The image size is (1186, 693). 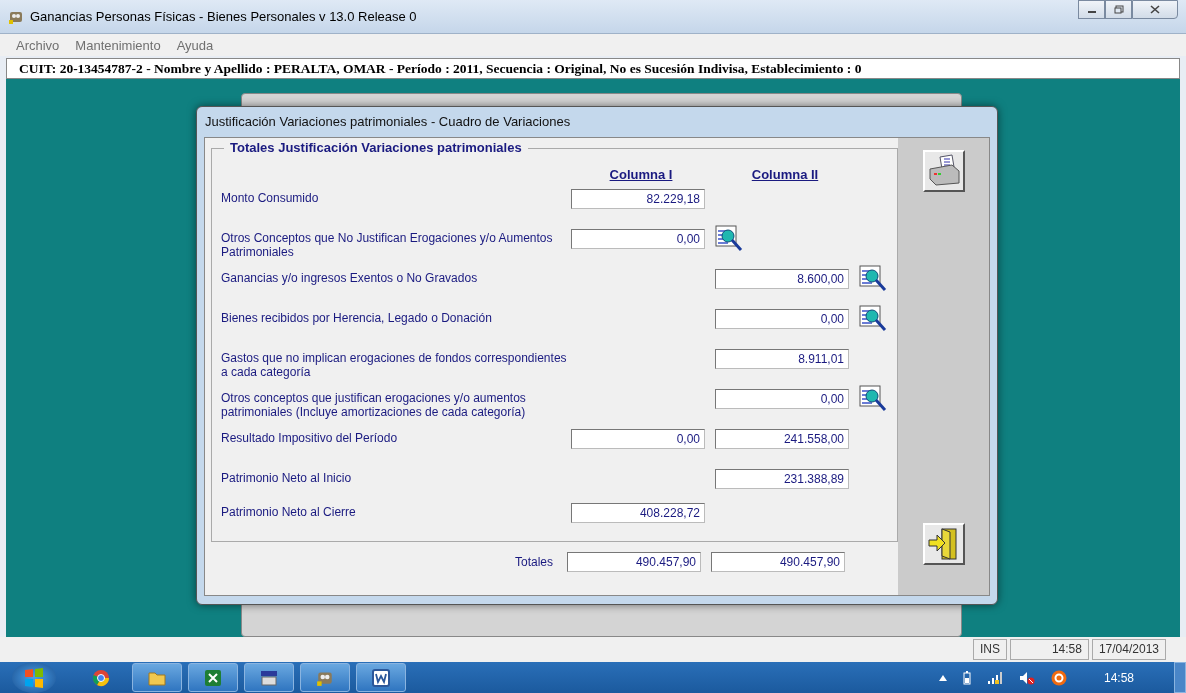 I want to click on status-mode: INS, so click(x=989, y=649).